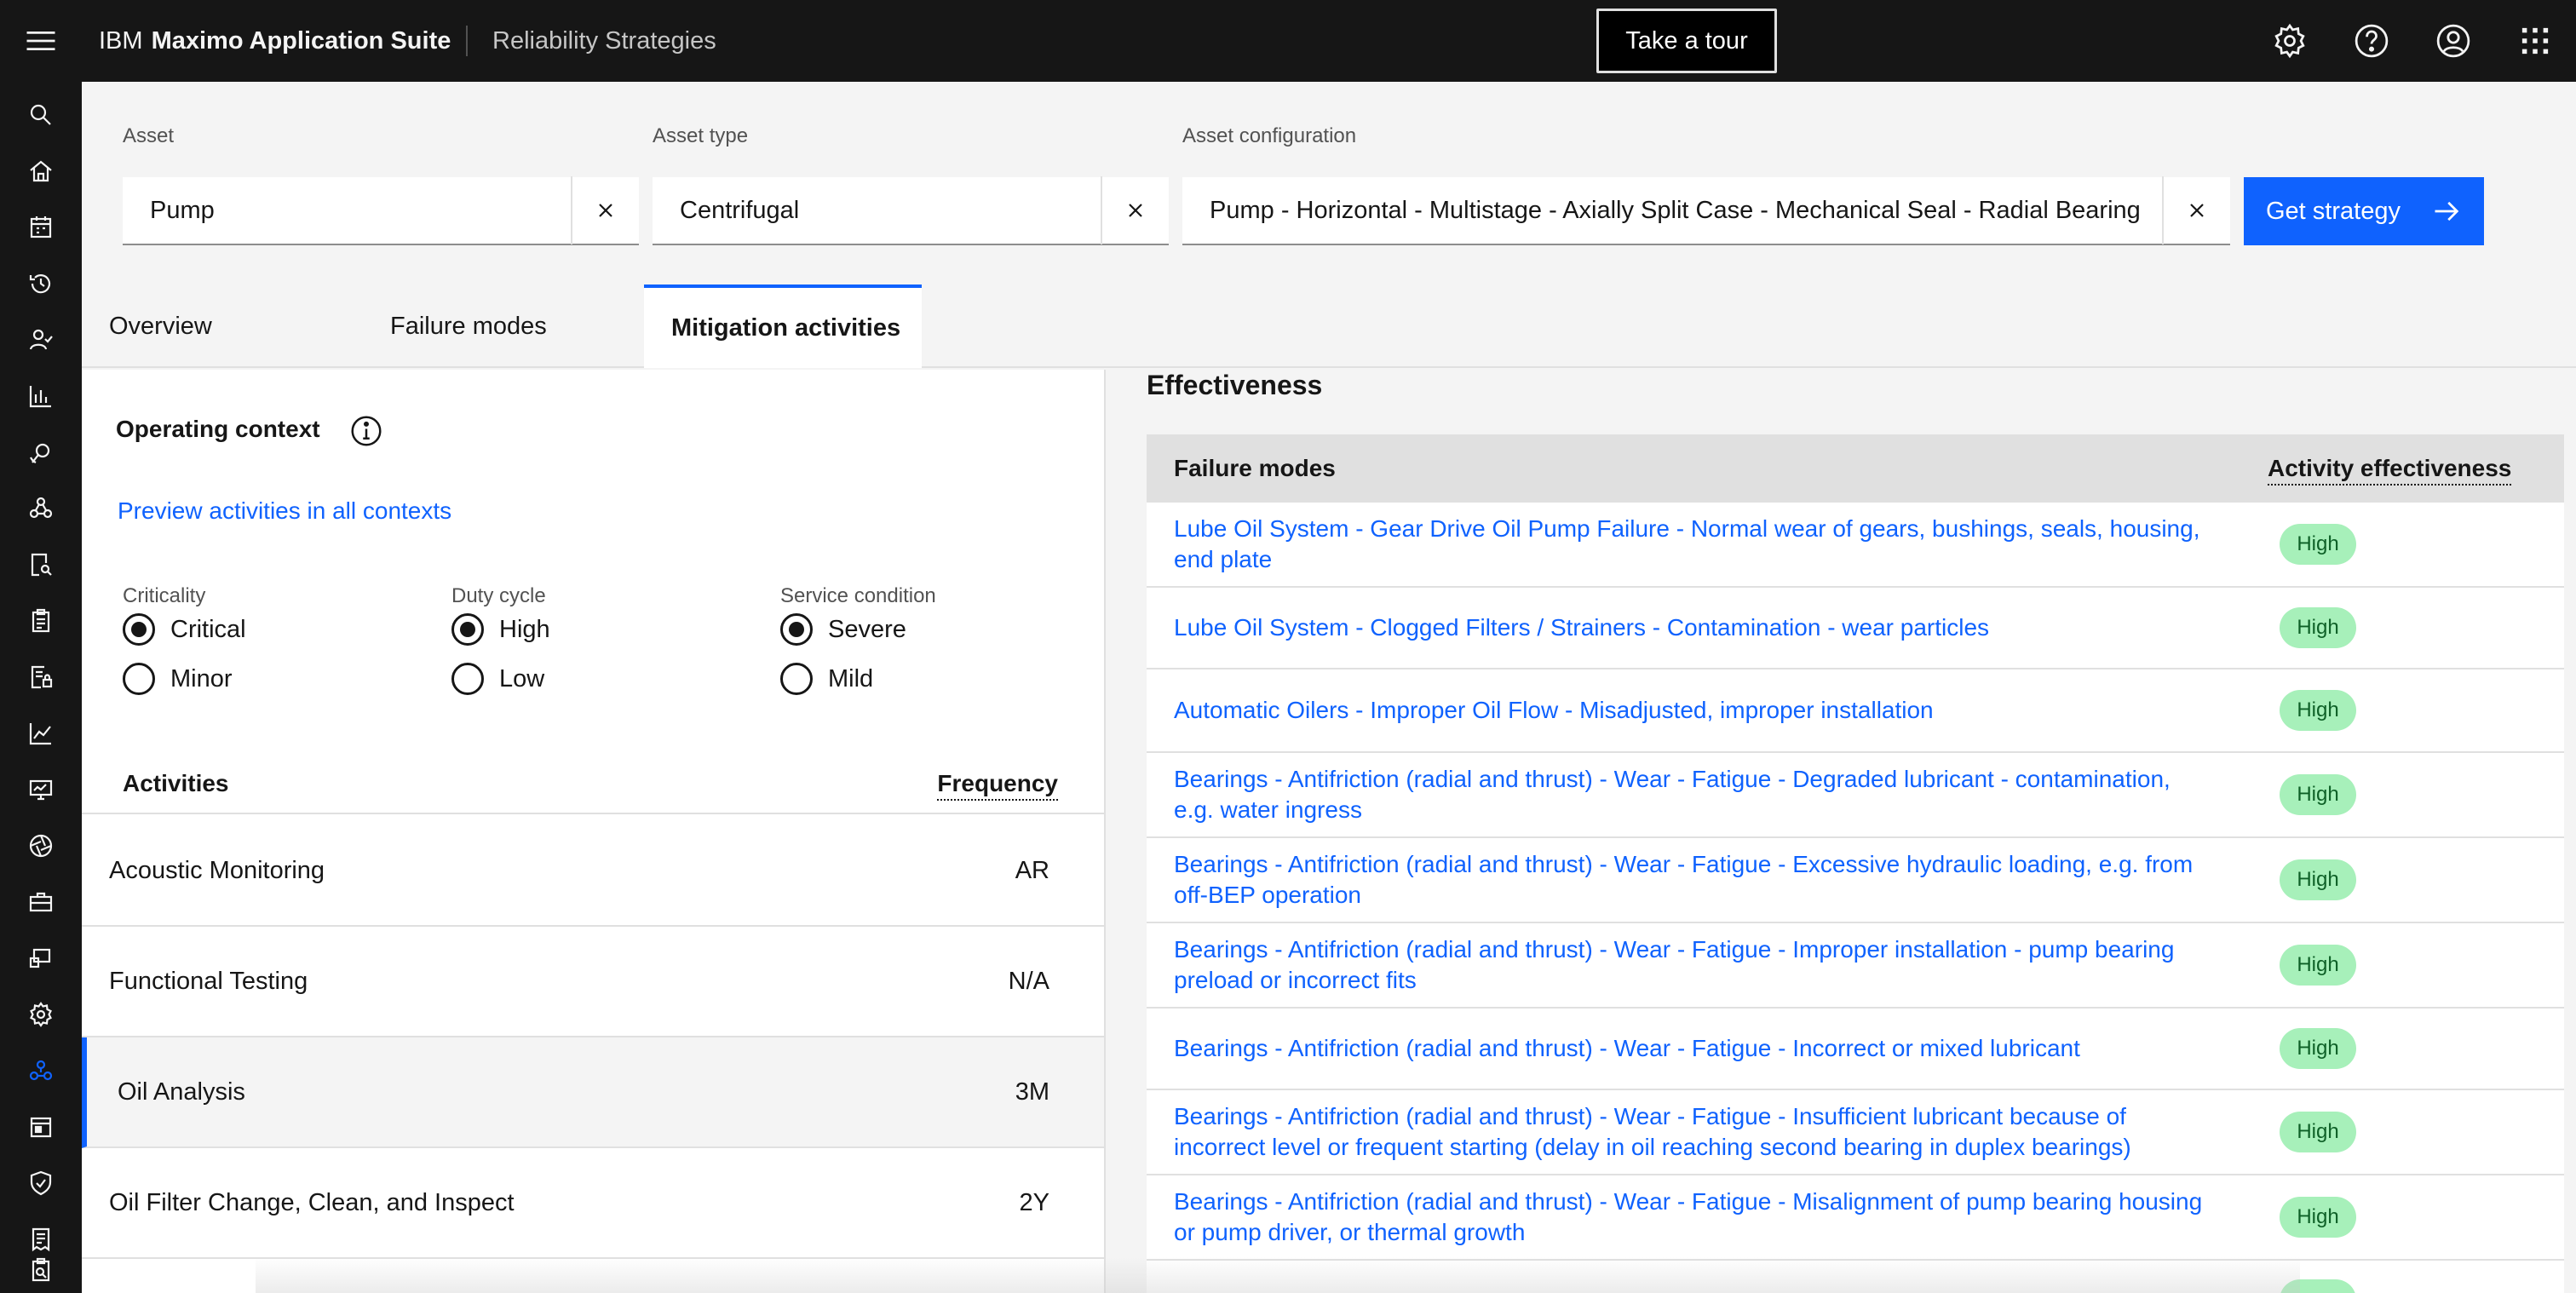  What do you see at coordinates (1029, 981) in the screenshot?
I see `activity-frequency: N/A` at bounding box center [1029, 981].